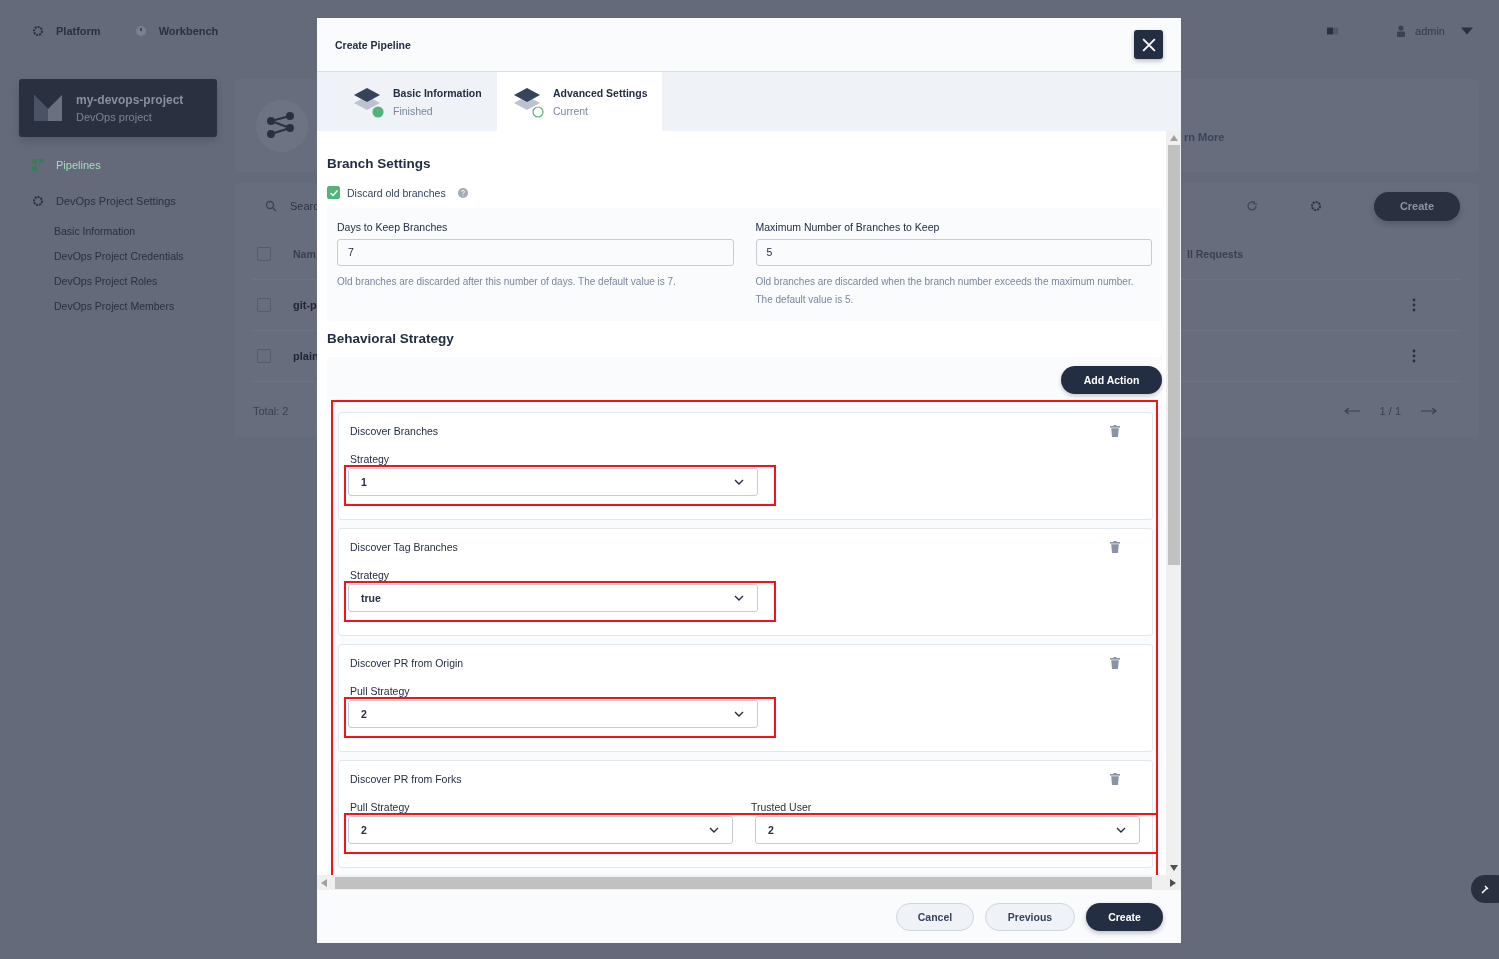  Describe the element at coordinates (305, 305) in the screenshot. I see `pipeline-name: git-p` at that location.